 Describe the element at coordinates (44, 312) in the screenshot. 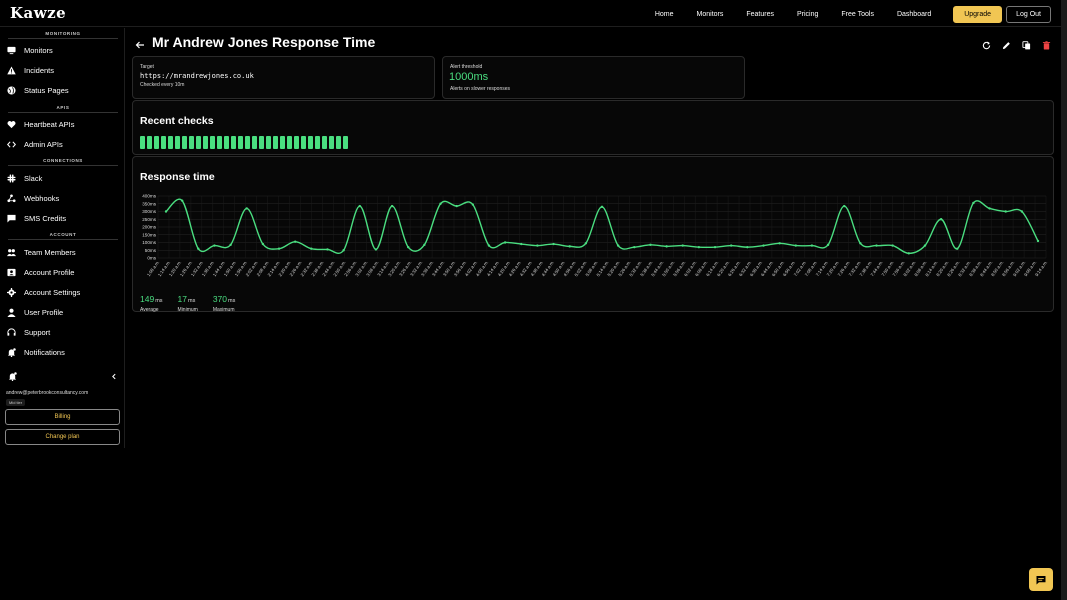

I see `sidebar-item-label: User Profile` at that location.